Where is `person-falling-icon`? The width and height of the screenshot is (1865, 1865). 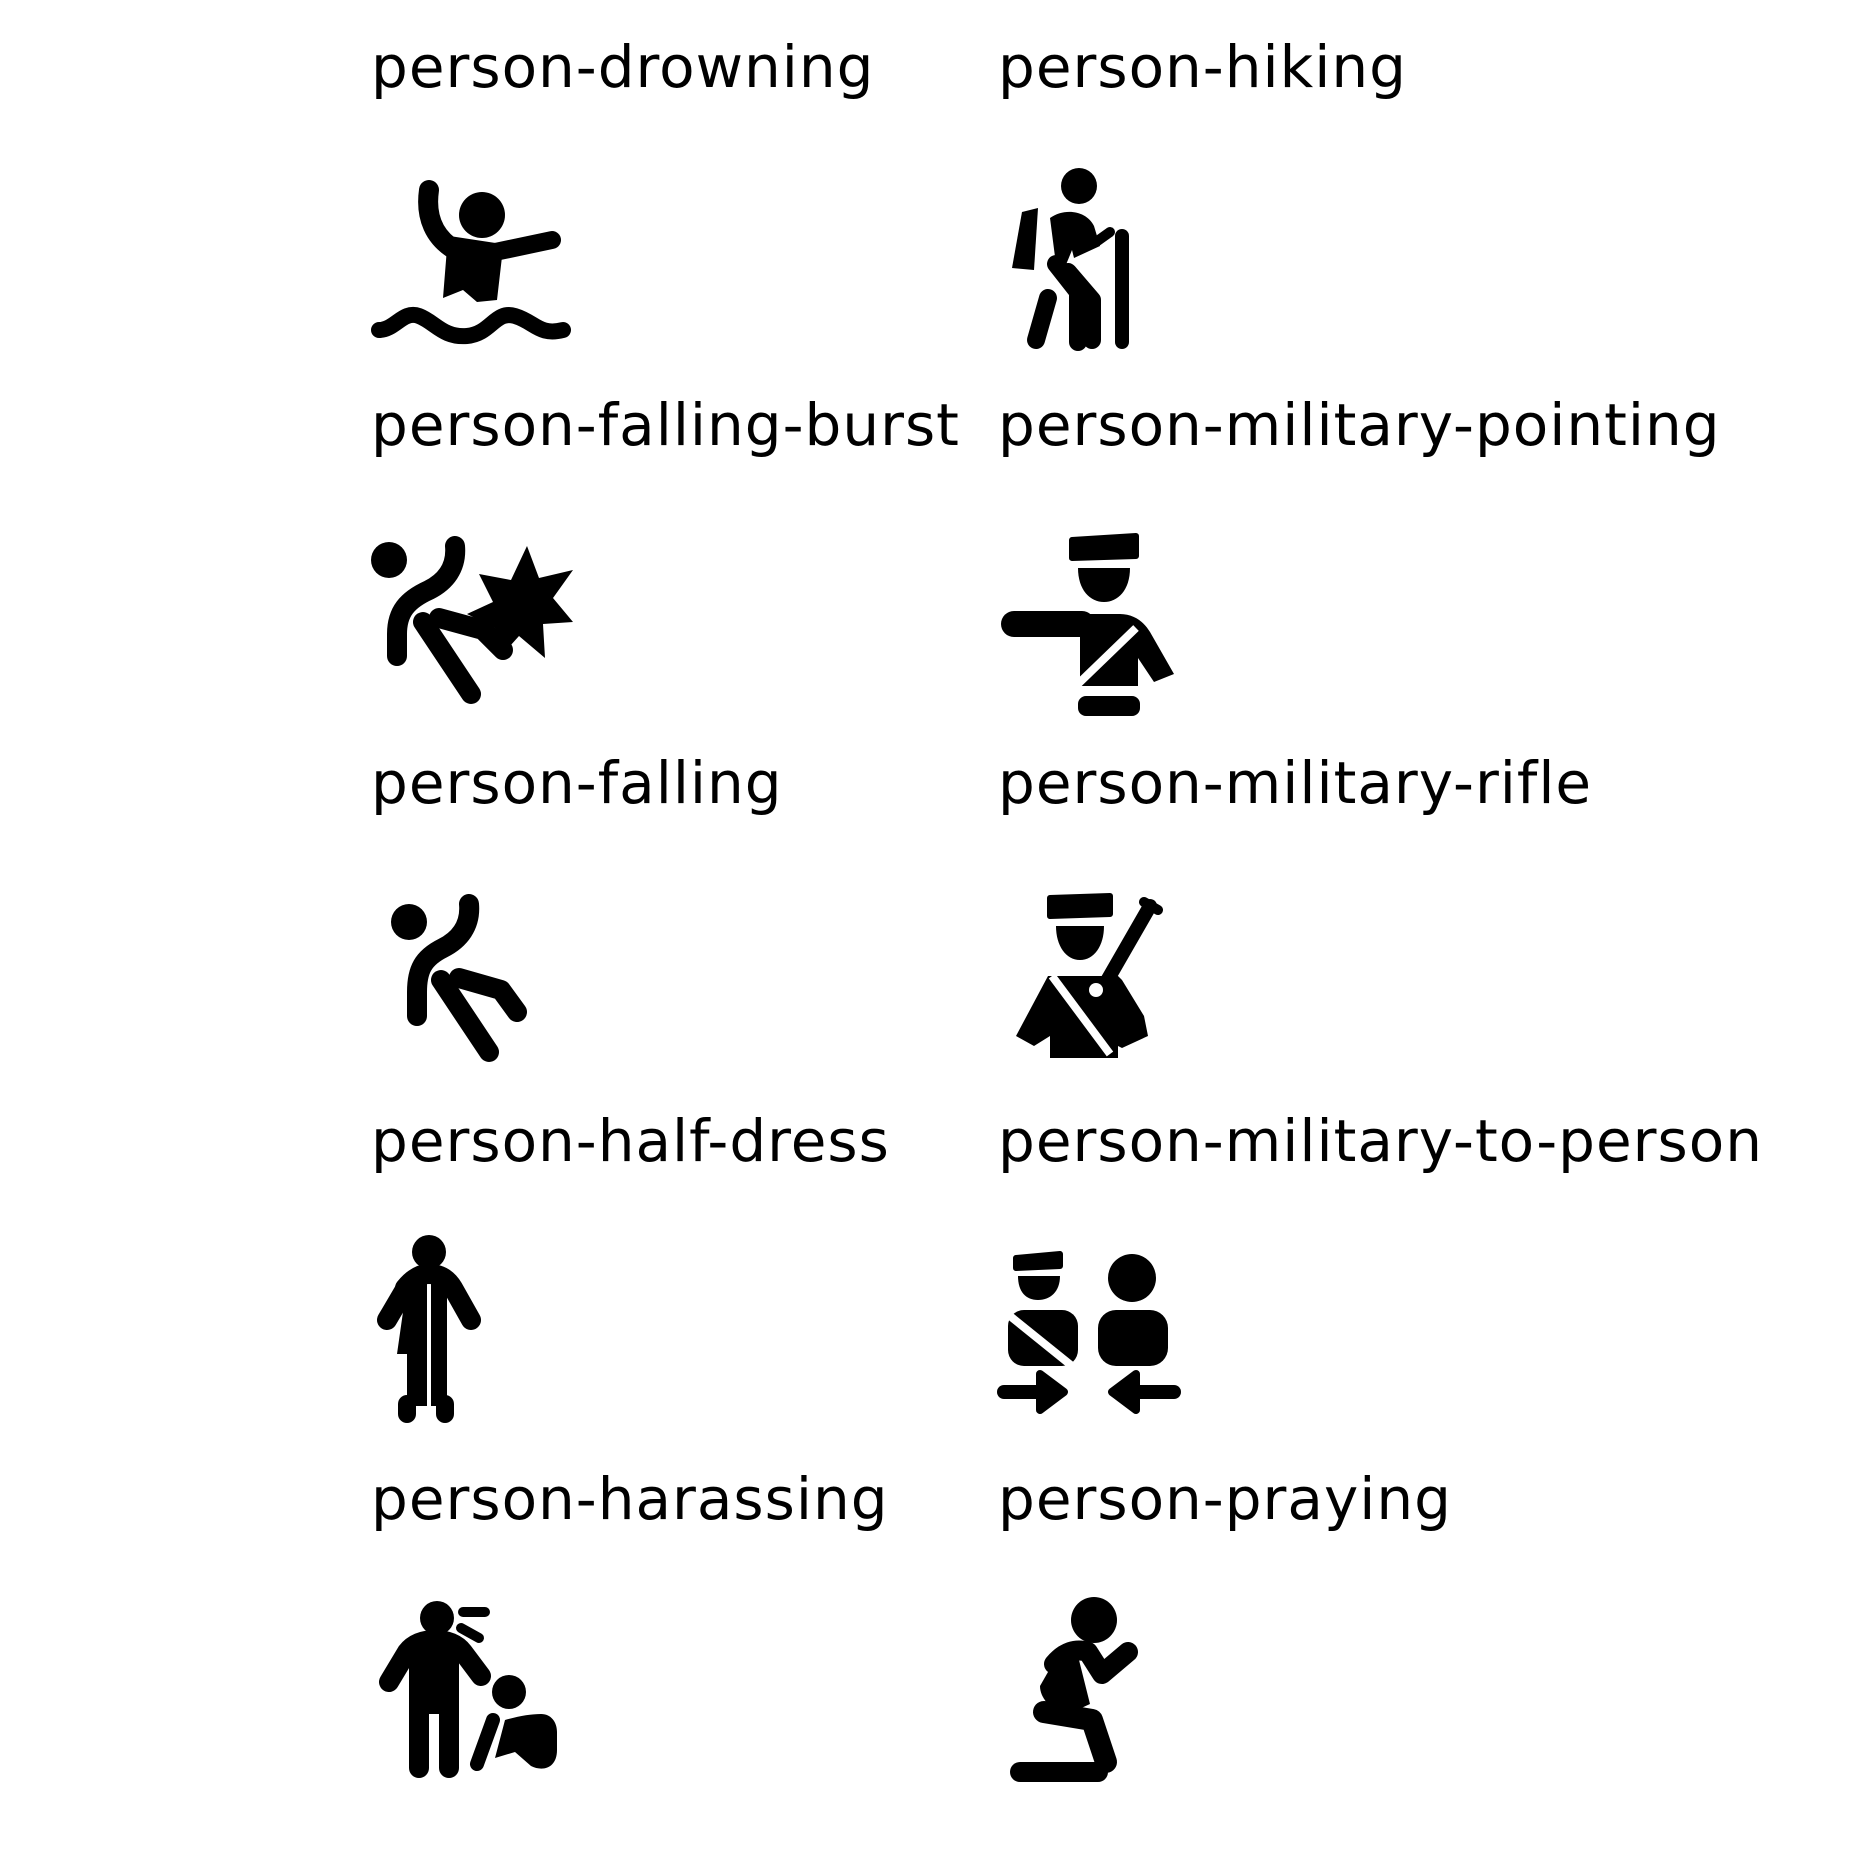
person-falling-icon is located at coordinates (472, 981).